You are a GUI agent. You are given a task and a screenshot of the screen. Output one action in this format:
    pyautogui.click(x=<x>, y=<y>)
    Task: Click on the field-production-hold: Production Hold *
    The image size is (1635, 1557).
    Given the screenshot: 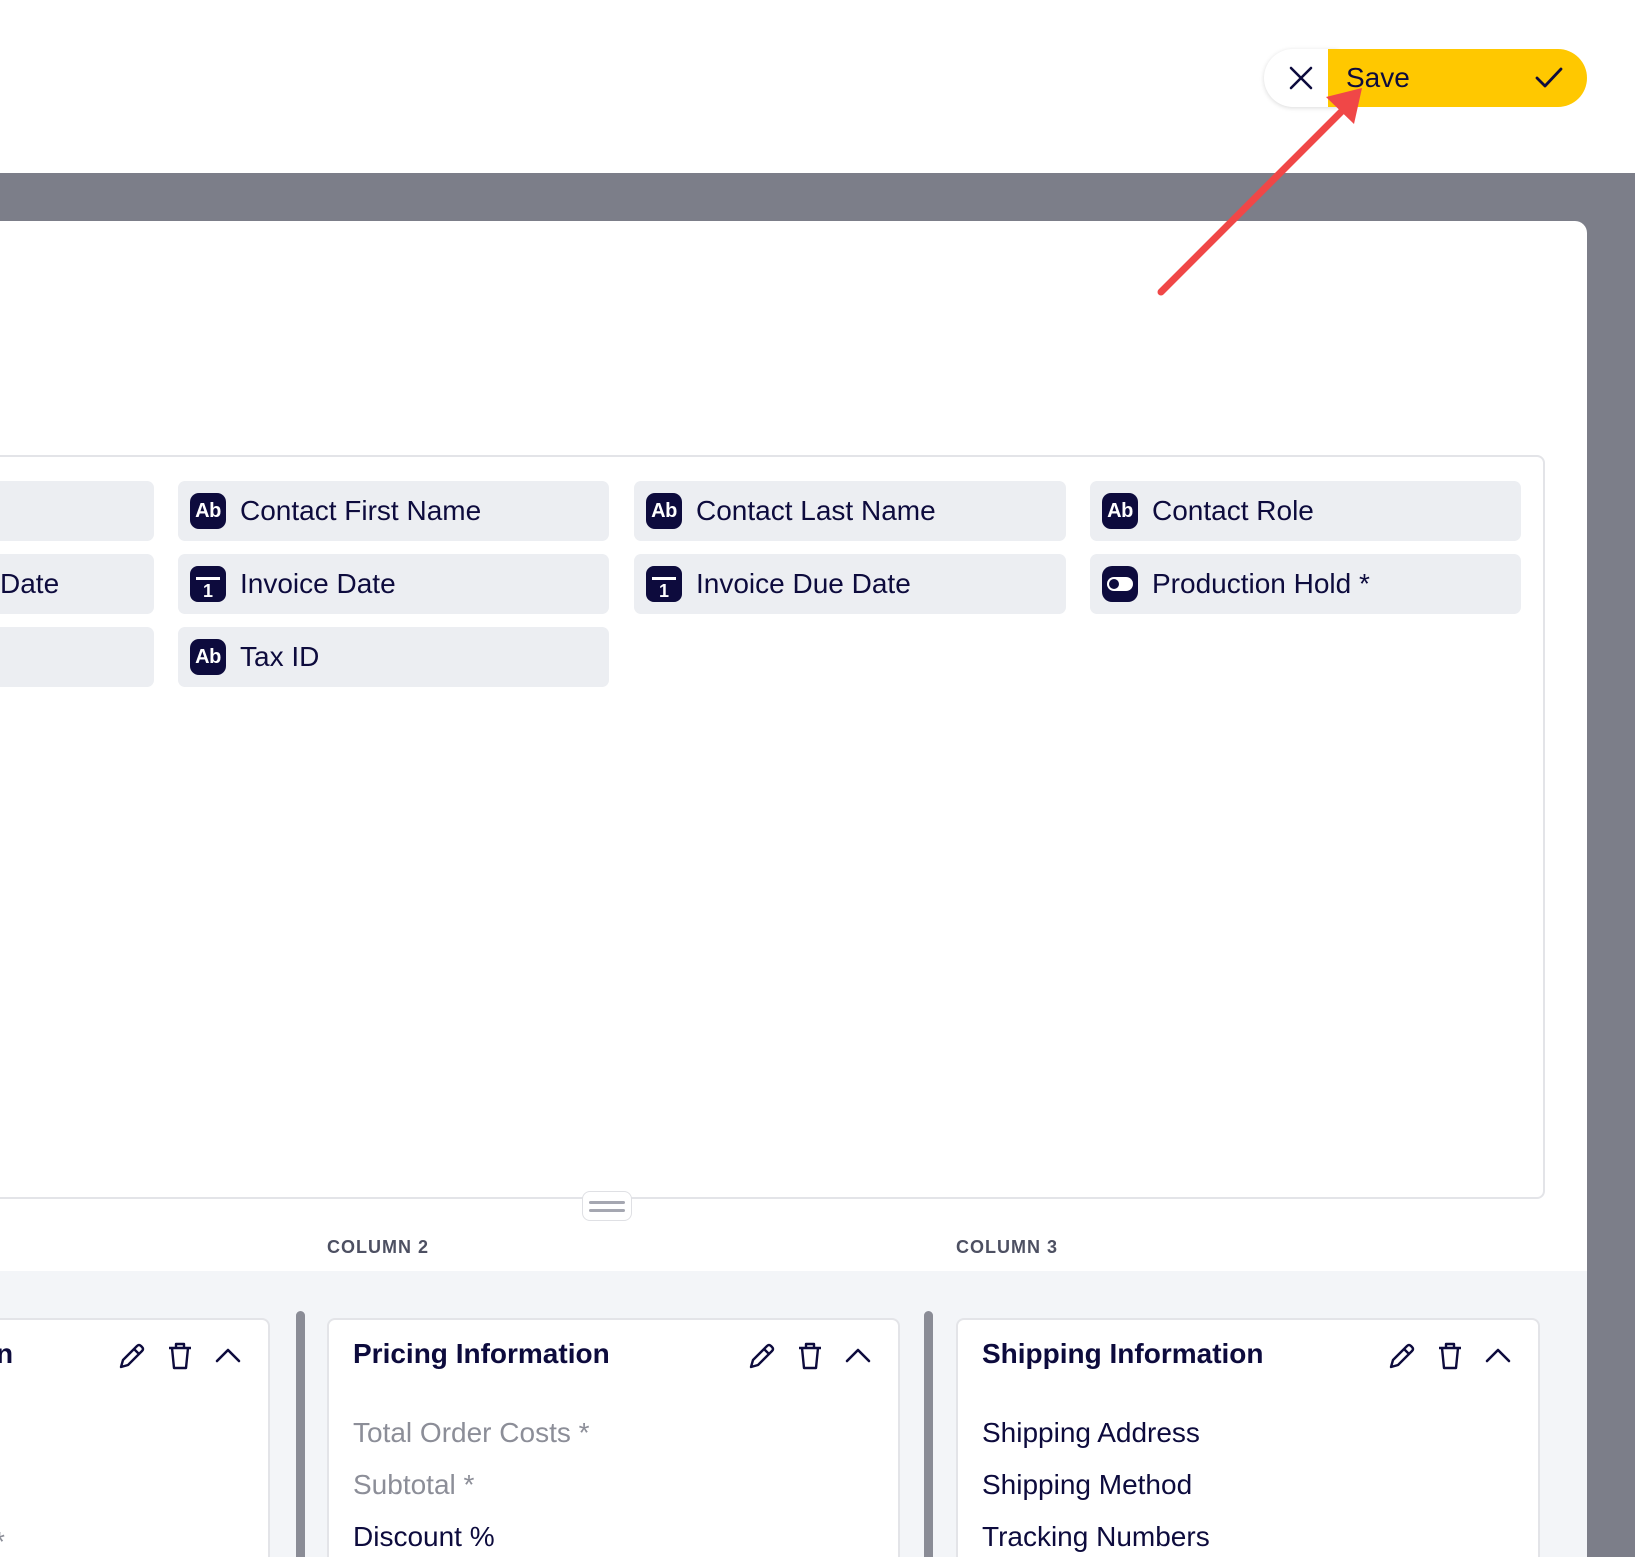 What is the action you would take?
    pyautogui.click(x=1305, y=584)
    